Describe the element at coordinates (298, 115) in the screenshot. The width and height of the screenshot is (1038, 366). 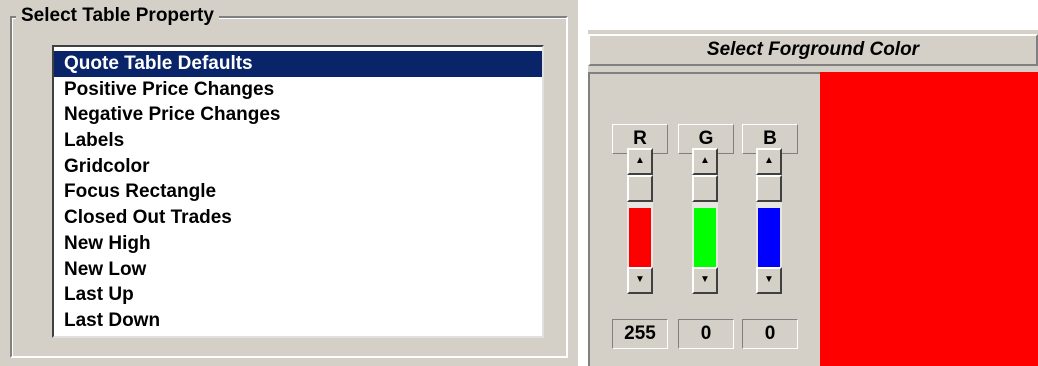
I see `list-item-negative-price-changes: Negative Price Changes` at that location.